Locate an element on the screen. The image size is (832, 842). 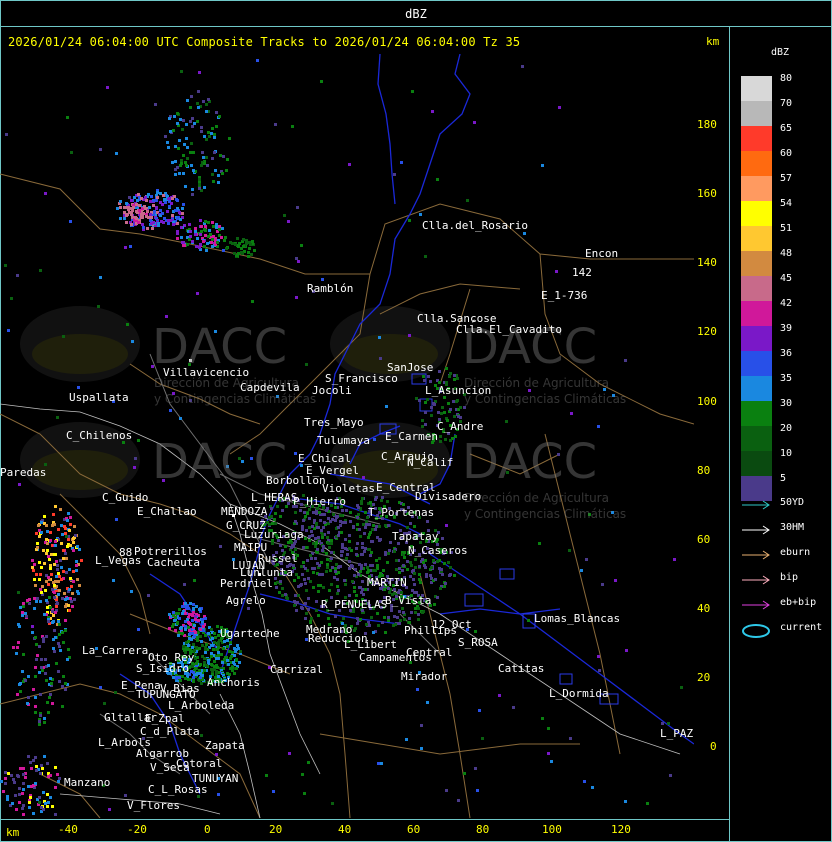
place-label: Tapatay is located at coordinates (415, 536).